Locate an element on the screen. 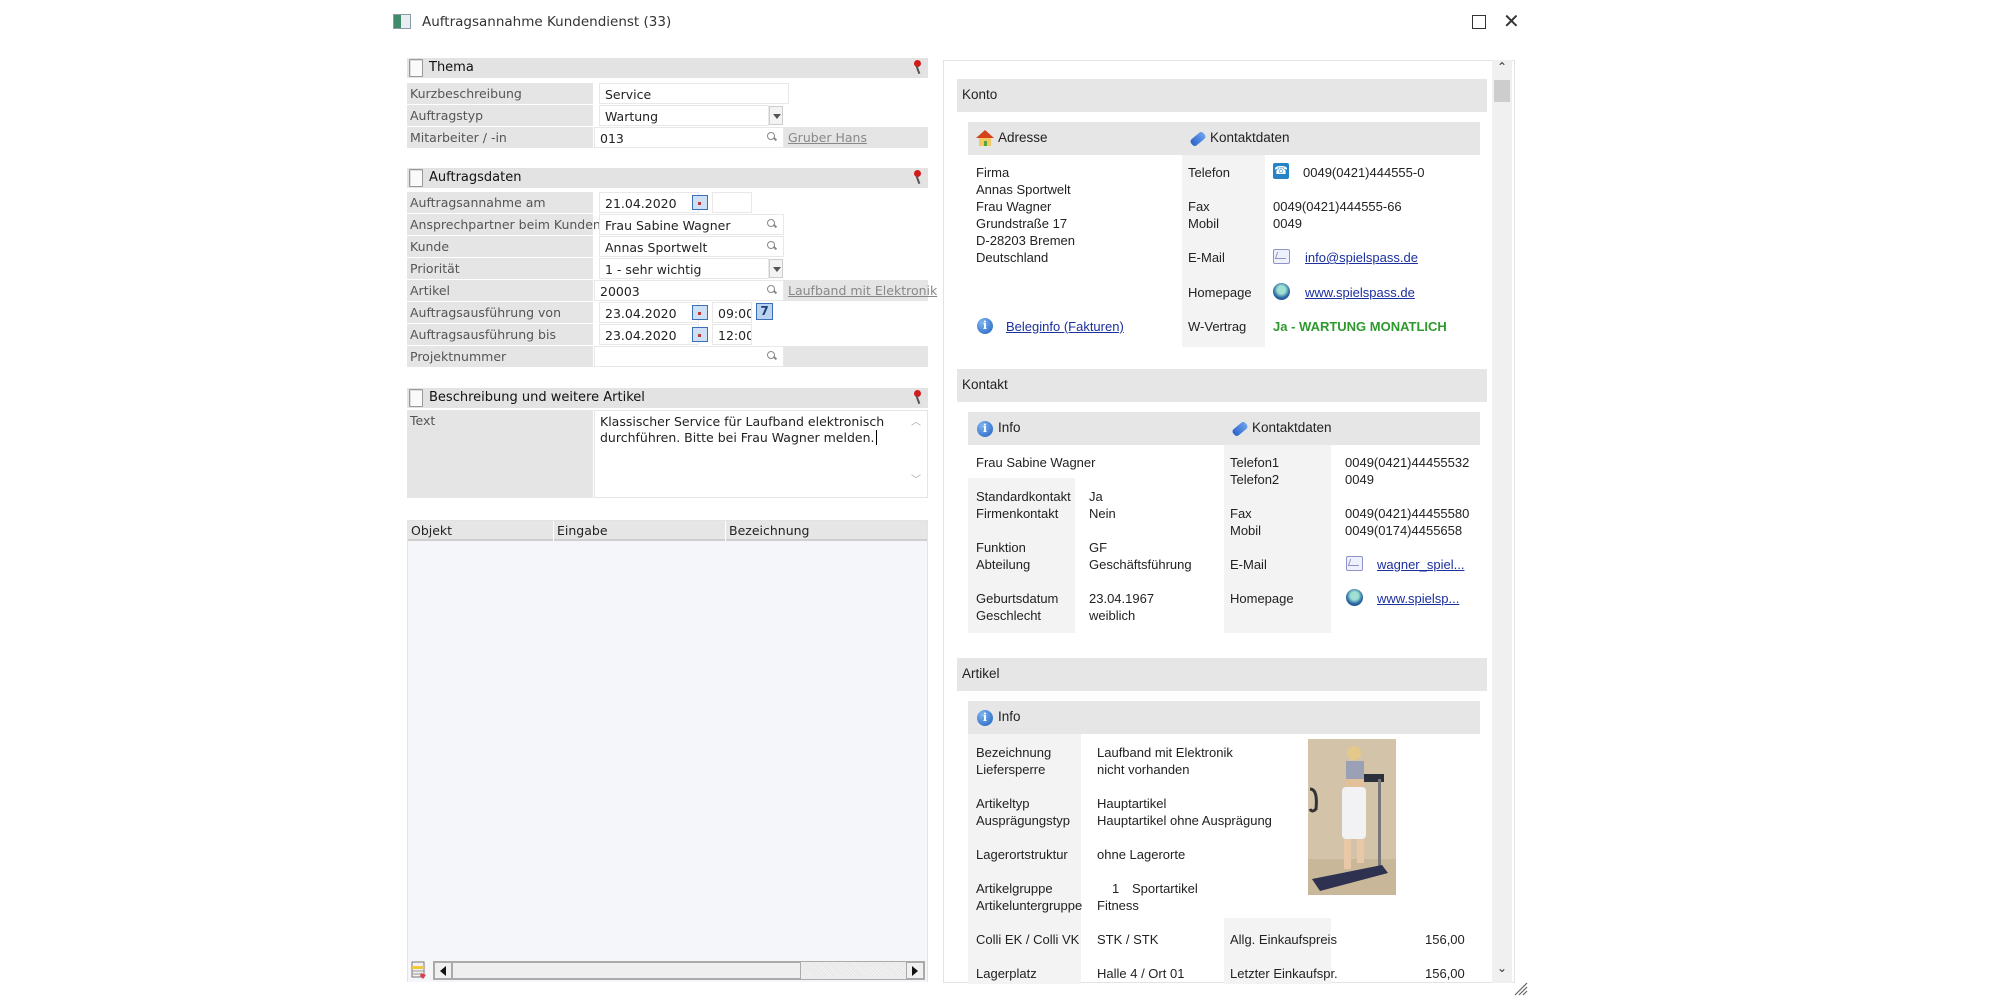 Image resolution: width=2000 pixels, height=1000 pixels. scroll-down-button: ⌄ is located at coordinates (1502, 970).